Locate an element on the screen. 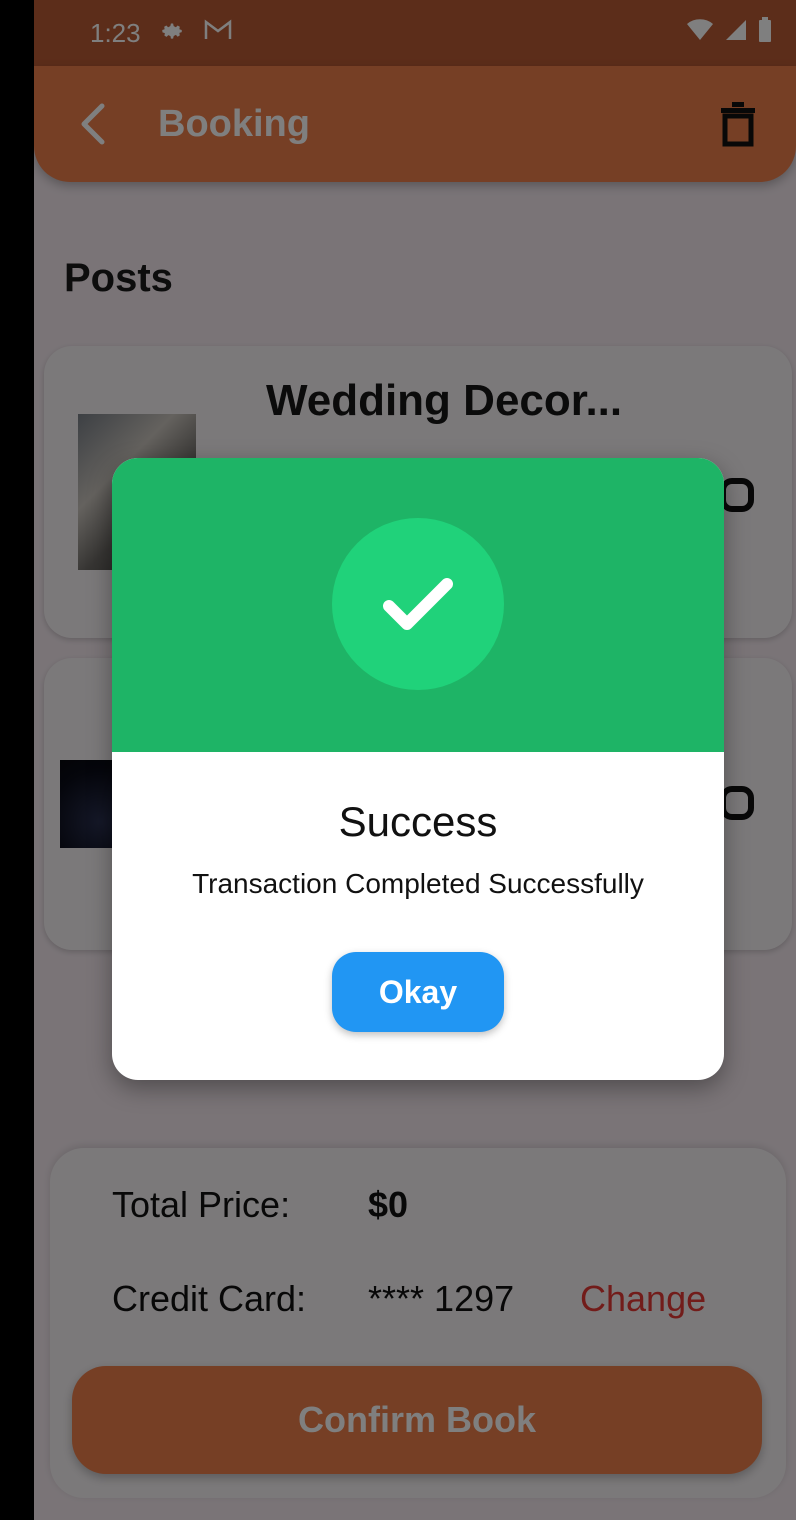 Image resolution: width=796 pixels, height=1520 pixels. dialog-title: Success is located at coordinates (418, 821).